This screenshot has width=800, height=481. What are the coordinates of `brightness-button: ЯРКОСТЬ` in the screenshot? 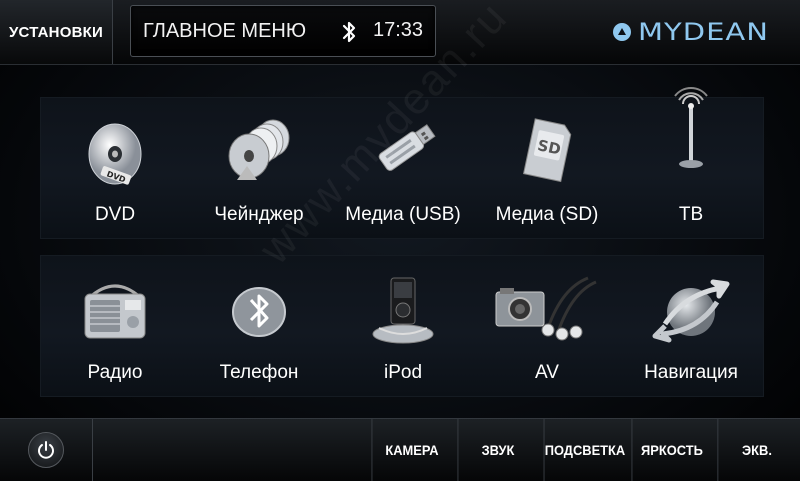 It's located at (671, 450).